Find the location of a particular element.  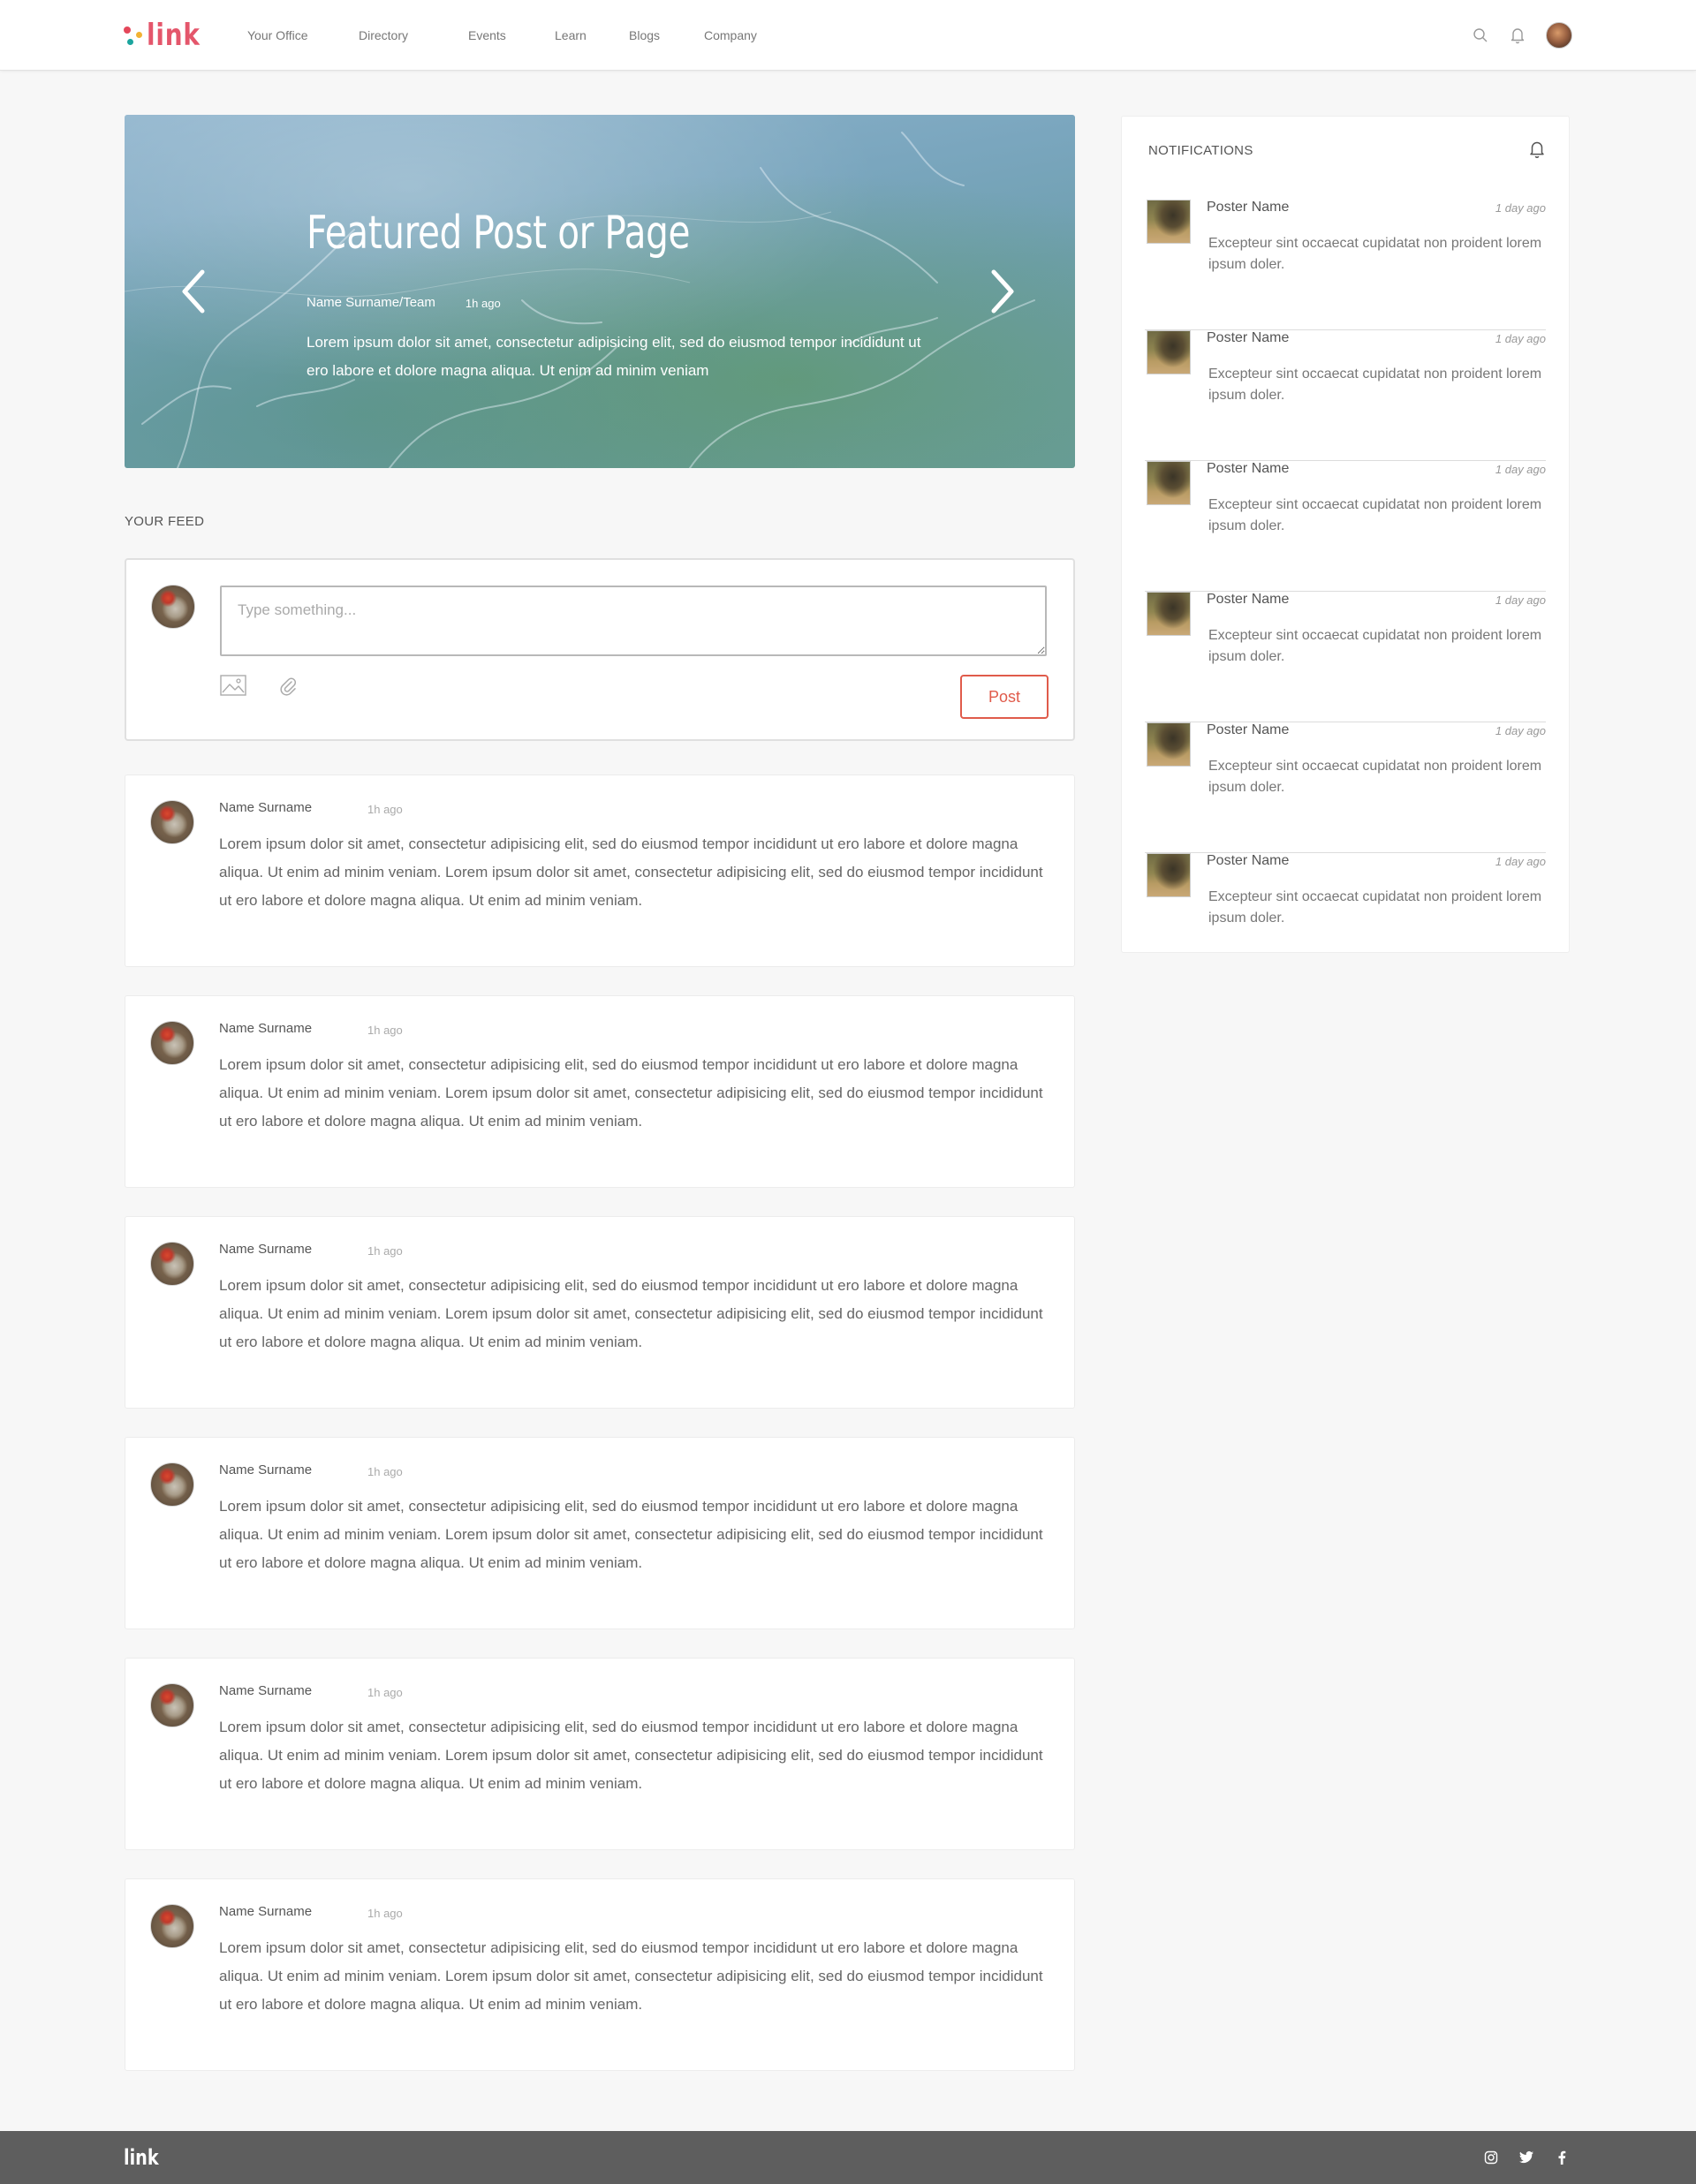

composer-avatar is located at coordinates (173, 607).